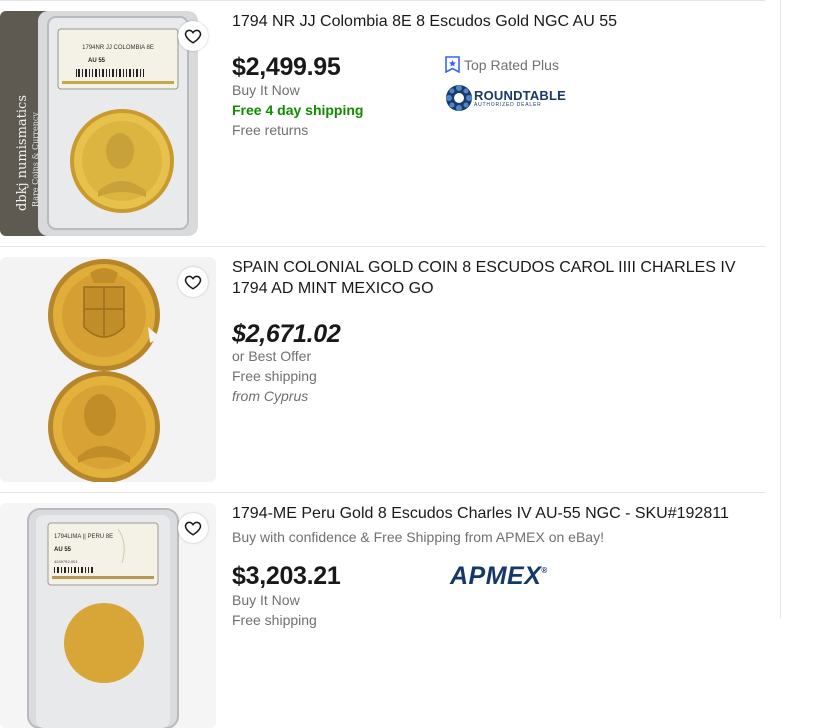 This screenshot has height=728, width=829. What do you see at coordinates (22, 153) in the screenshot?
I see `svg-text: dbkj numismatics` at bounding box center [22, 153].